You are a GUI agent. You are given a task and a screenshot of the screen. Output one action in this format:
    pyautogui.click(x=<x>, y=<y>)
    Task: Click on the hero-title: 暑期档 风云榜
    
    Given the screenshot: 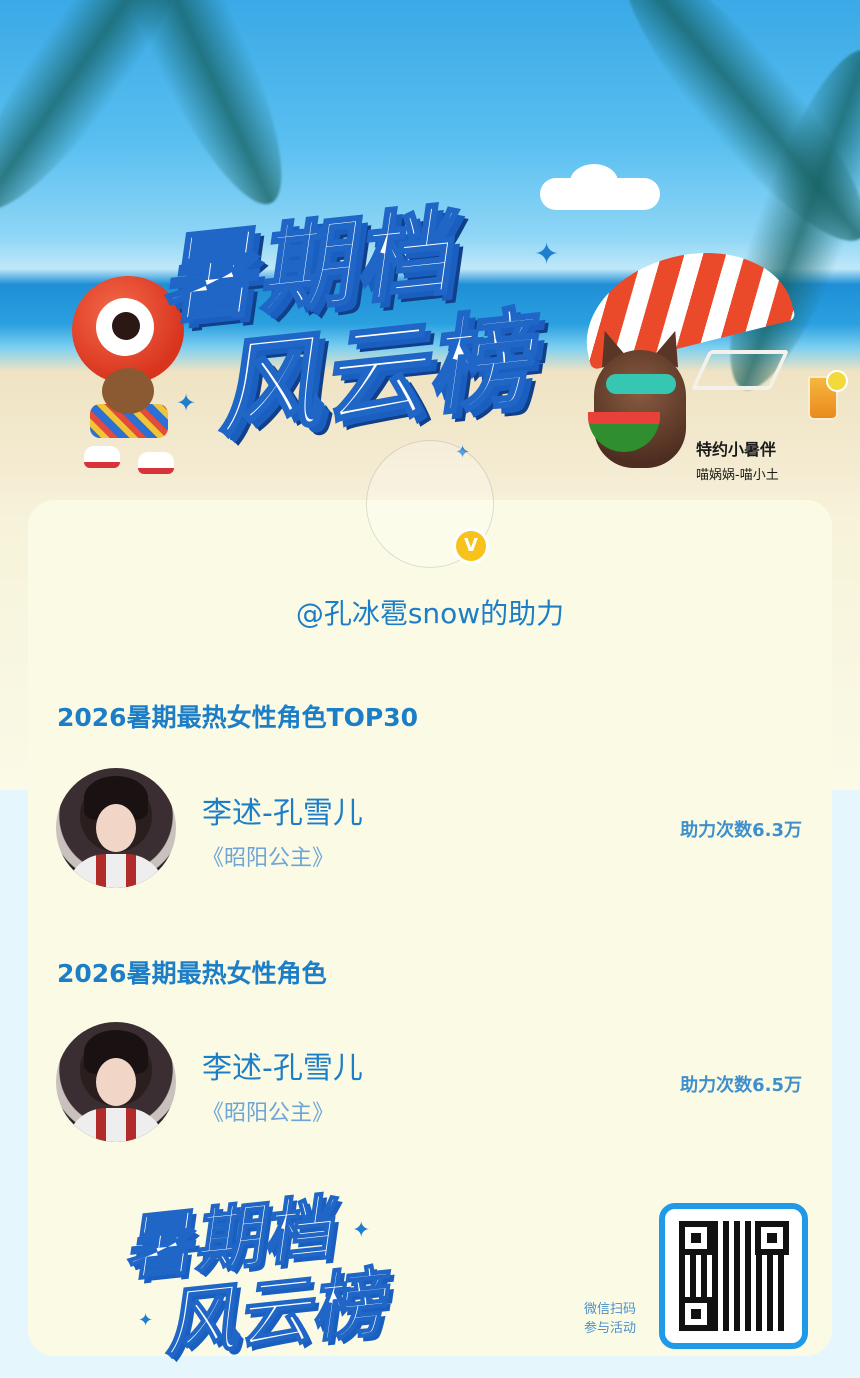 What is the action you would take?
    pyautogui.click(x=375, y=323)
    